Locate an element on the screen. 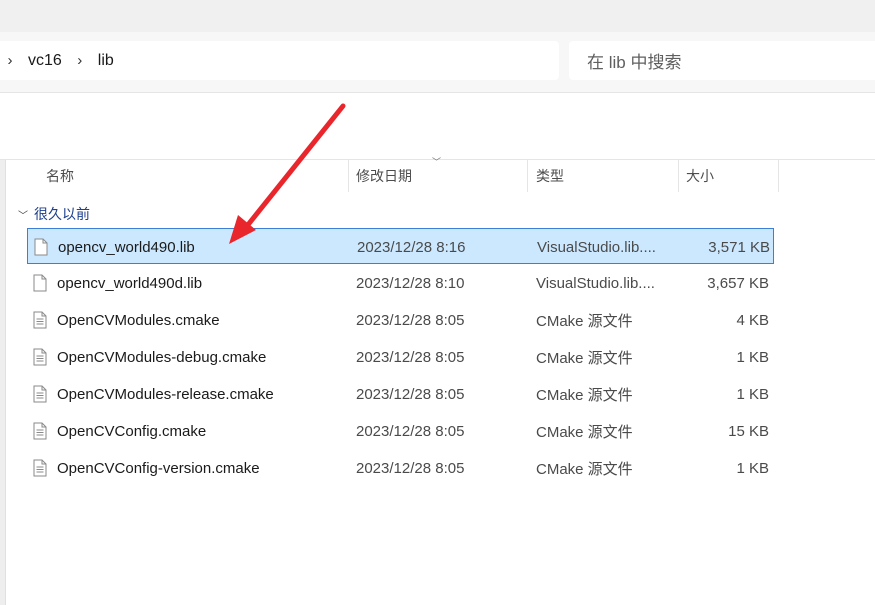 The height and width of the screenshot is (605, 875). group-header: ﹀ 很久以前 is located at coordinates (54, 214).